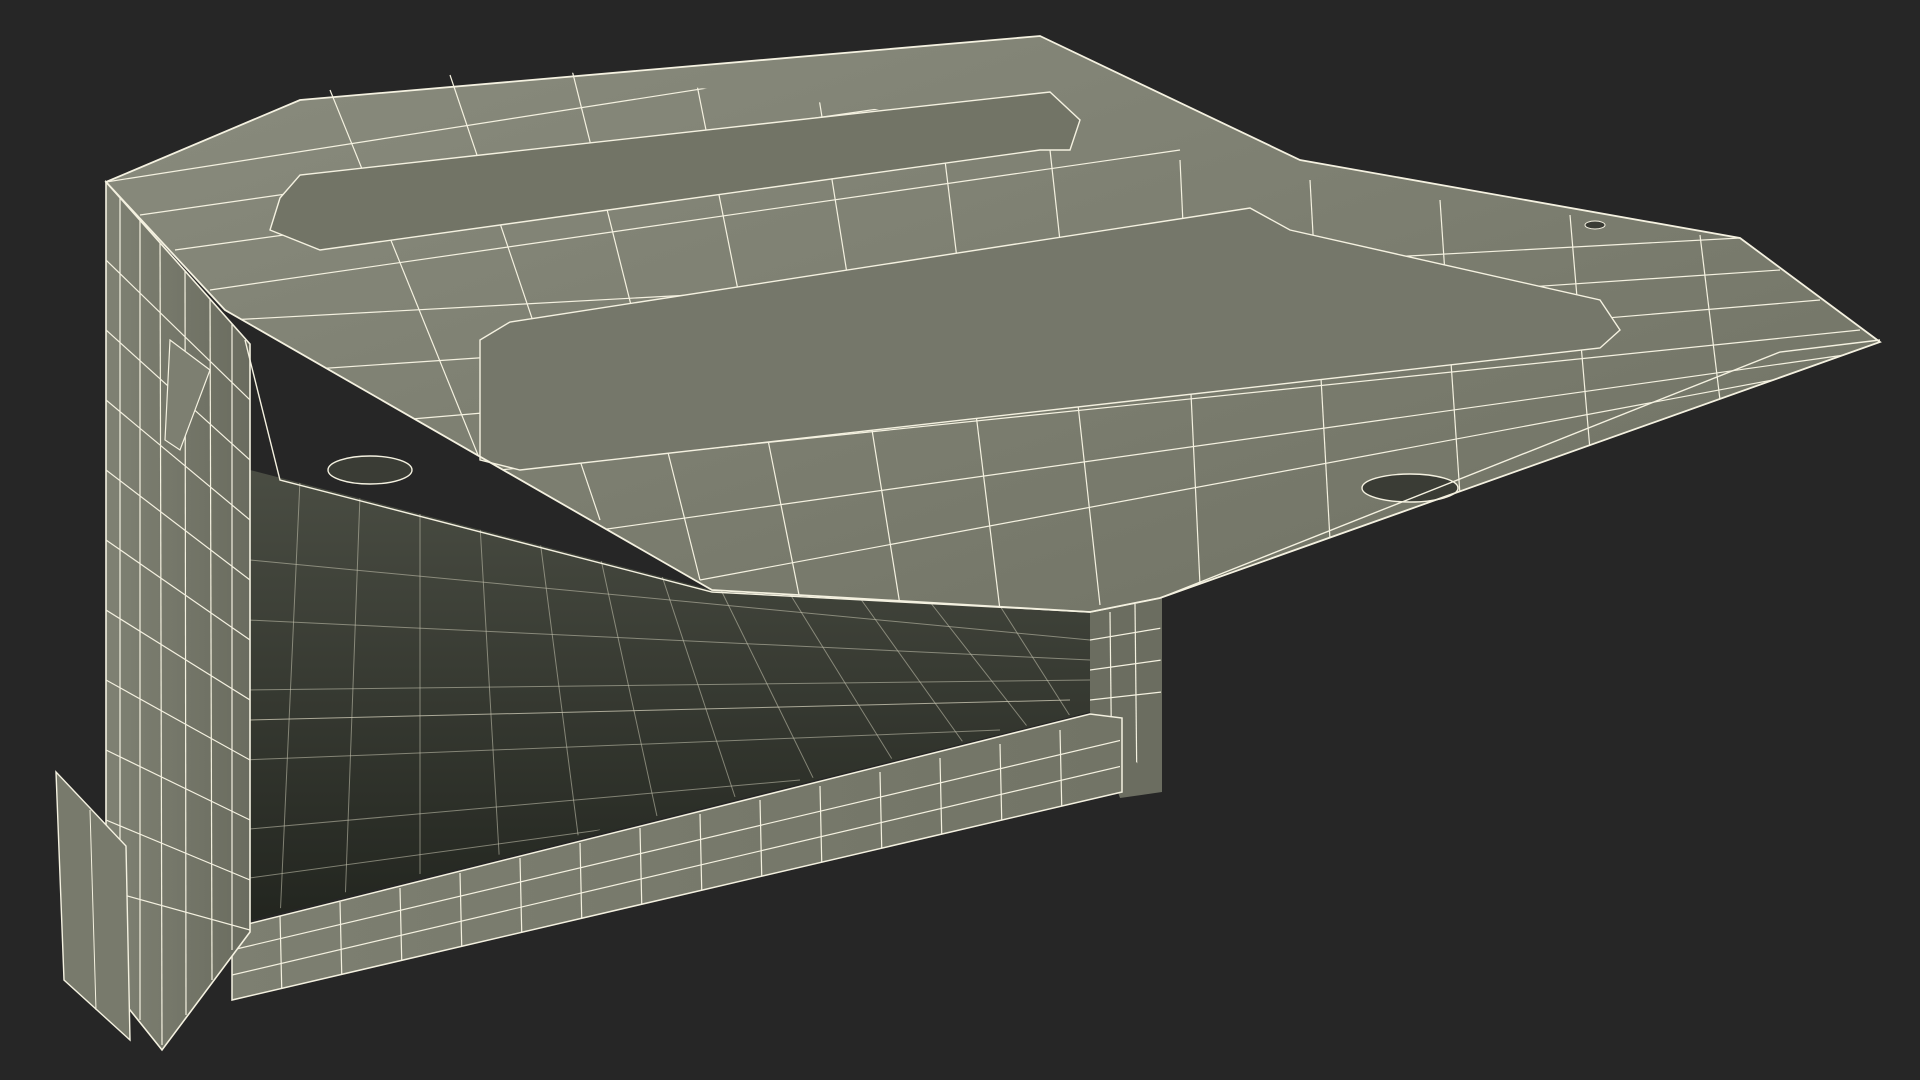  Describe the element at coordinates (370, 470) in the screenshot. I see `lid-hole-left` at that location.